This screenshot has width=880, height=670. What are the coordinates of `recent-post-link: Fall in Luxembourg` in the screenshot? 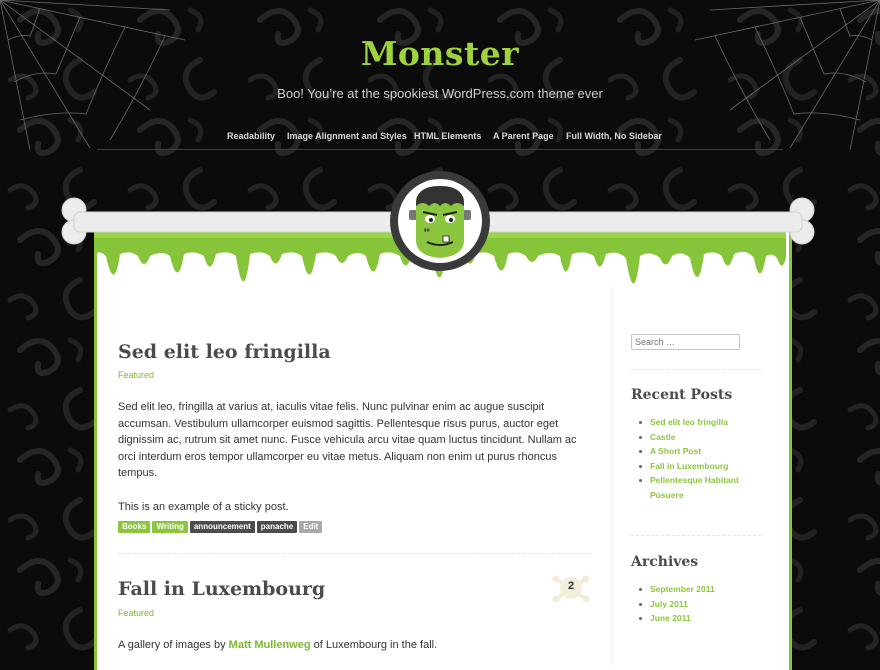 It's located at (696, 466).